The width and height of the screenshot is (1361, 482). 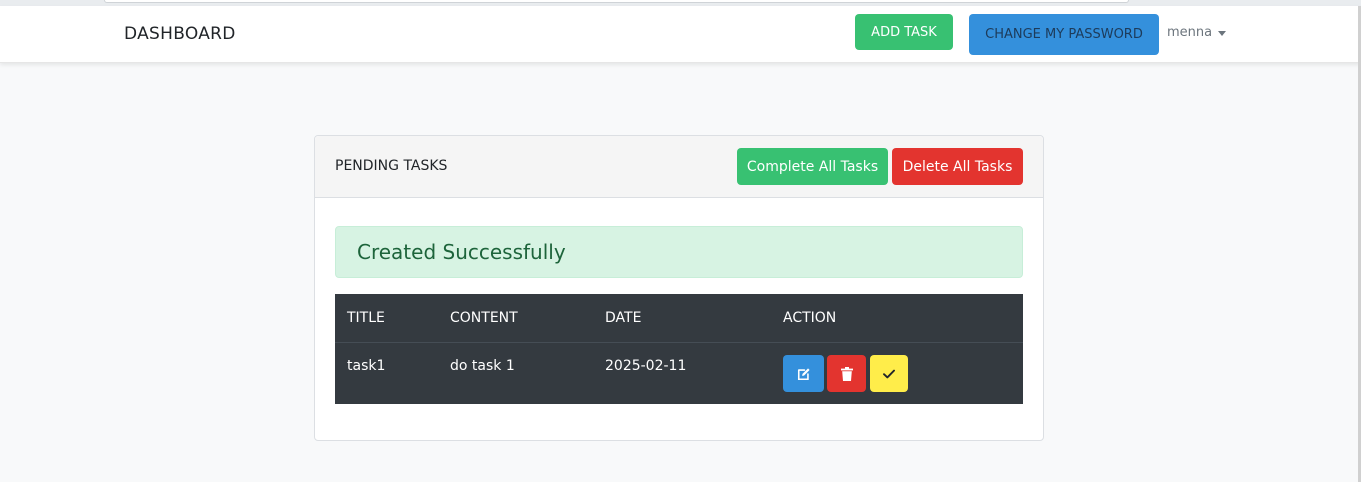 What do you see at coordinates (679, 318) in the screenshot?
I see `table-header-row: TITLE CONTENT DATE ACTION` at bounding box center [679, 318].